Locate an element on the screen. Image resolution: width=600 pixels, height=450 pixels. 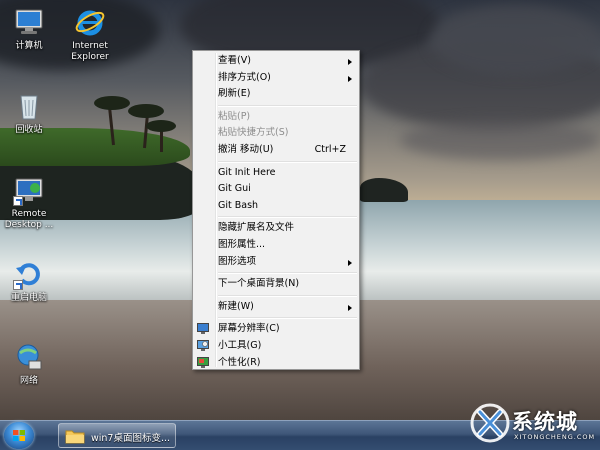
windows-logo-icon is located at coordinates (19, 435).